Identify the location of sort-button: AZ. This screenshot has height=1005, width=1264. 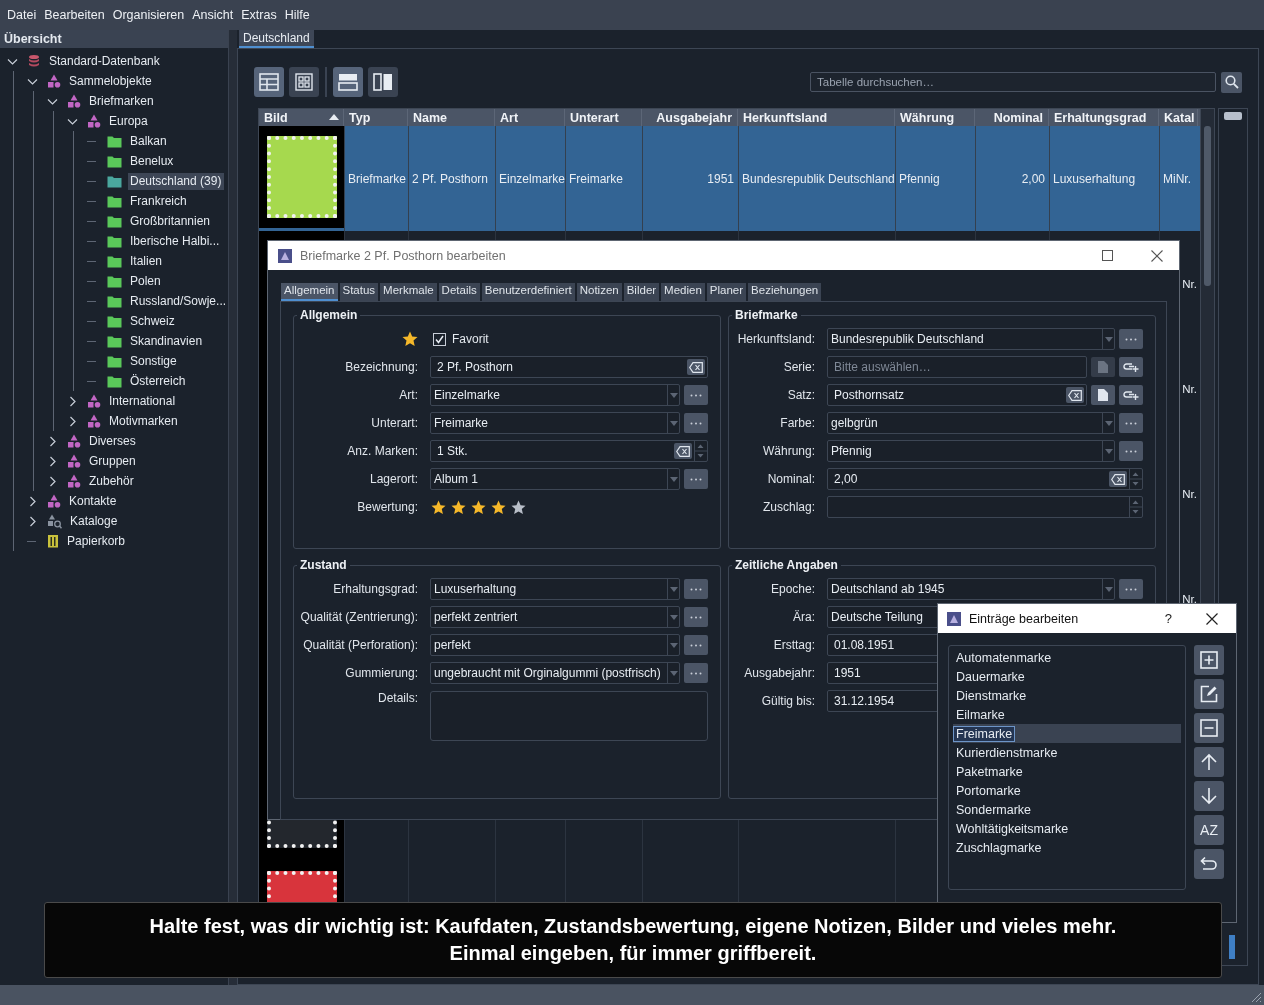
(1209, 830).